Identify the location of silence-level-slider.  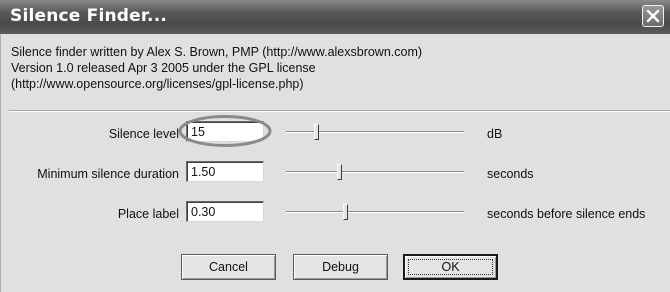
(375, 132).